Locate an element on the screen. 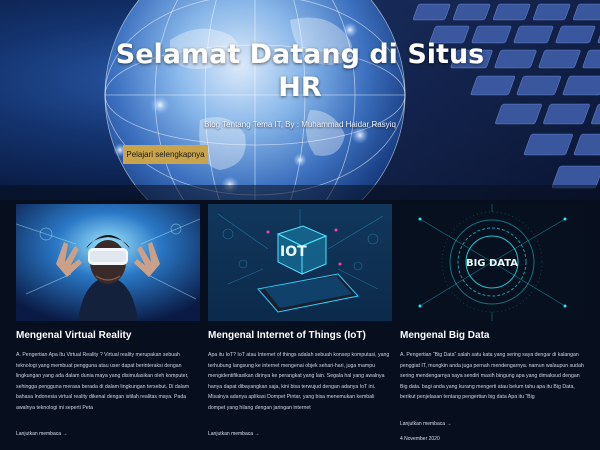  iot-label: IOT is located at coordinates (293, 252).